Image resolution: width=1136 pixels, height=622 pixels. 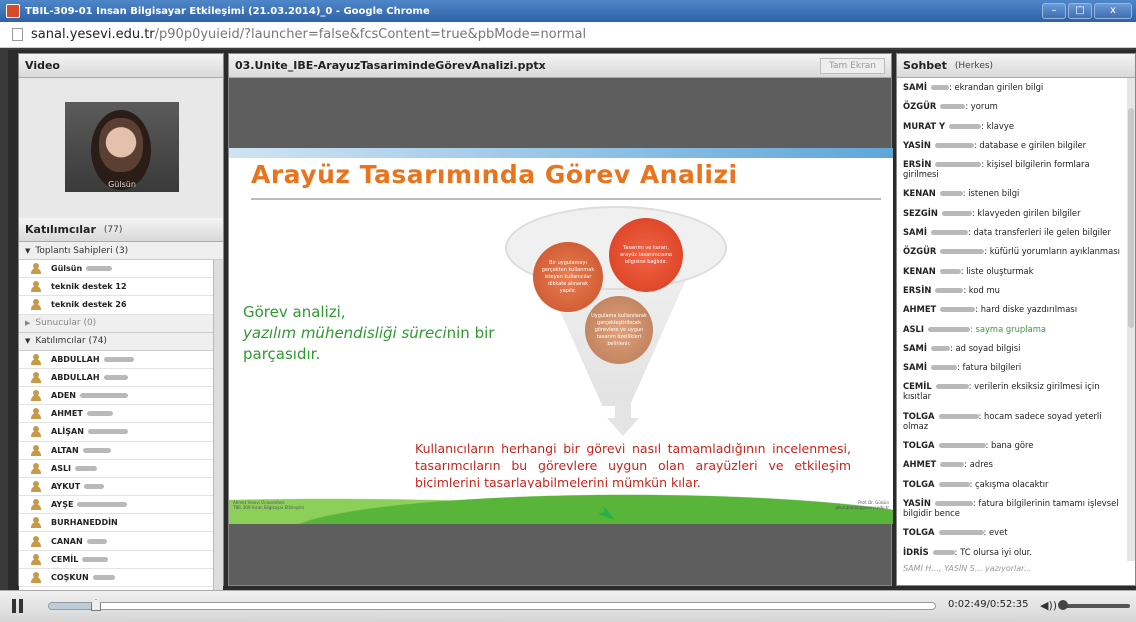 I want to click on webcam-feed, so click(x=122, y=147).